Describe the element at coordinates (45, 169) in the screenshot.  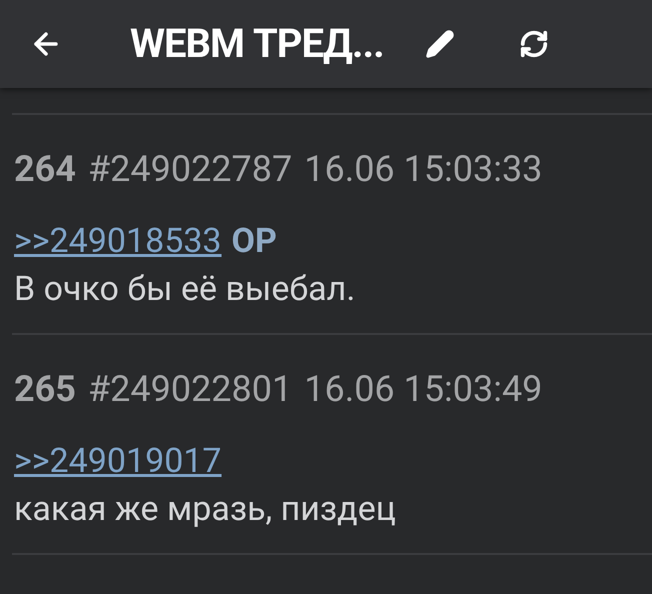
I see `post-number: 264` at that location.